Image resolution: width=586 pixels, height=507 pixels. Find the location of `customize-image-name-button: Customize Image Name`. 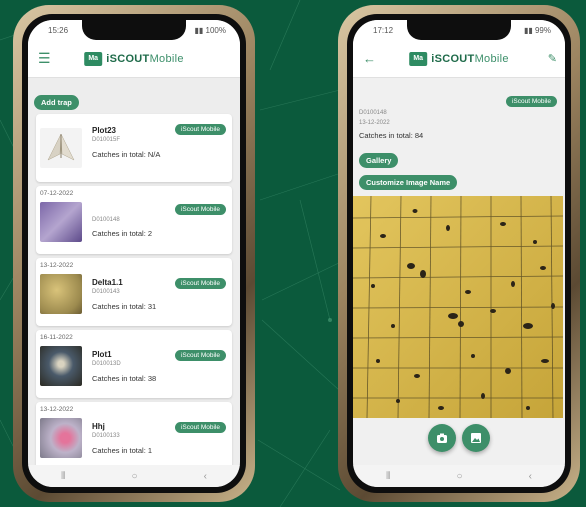

customize-image-name-button: Customize Image Name is located at coordinates (408, 182).